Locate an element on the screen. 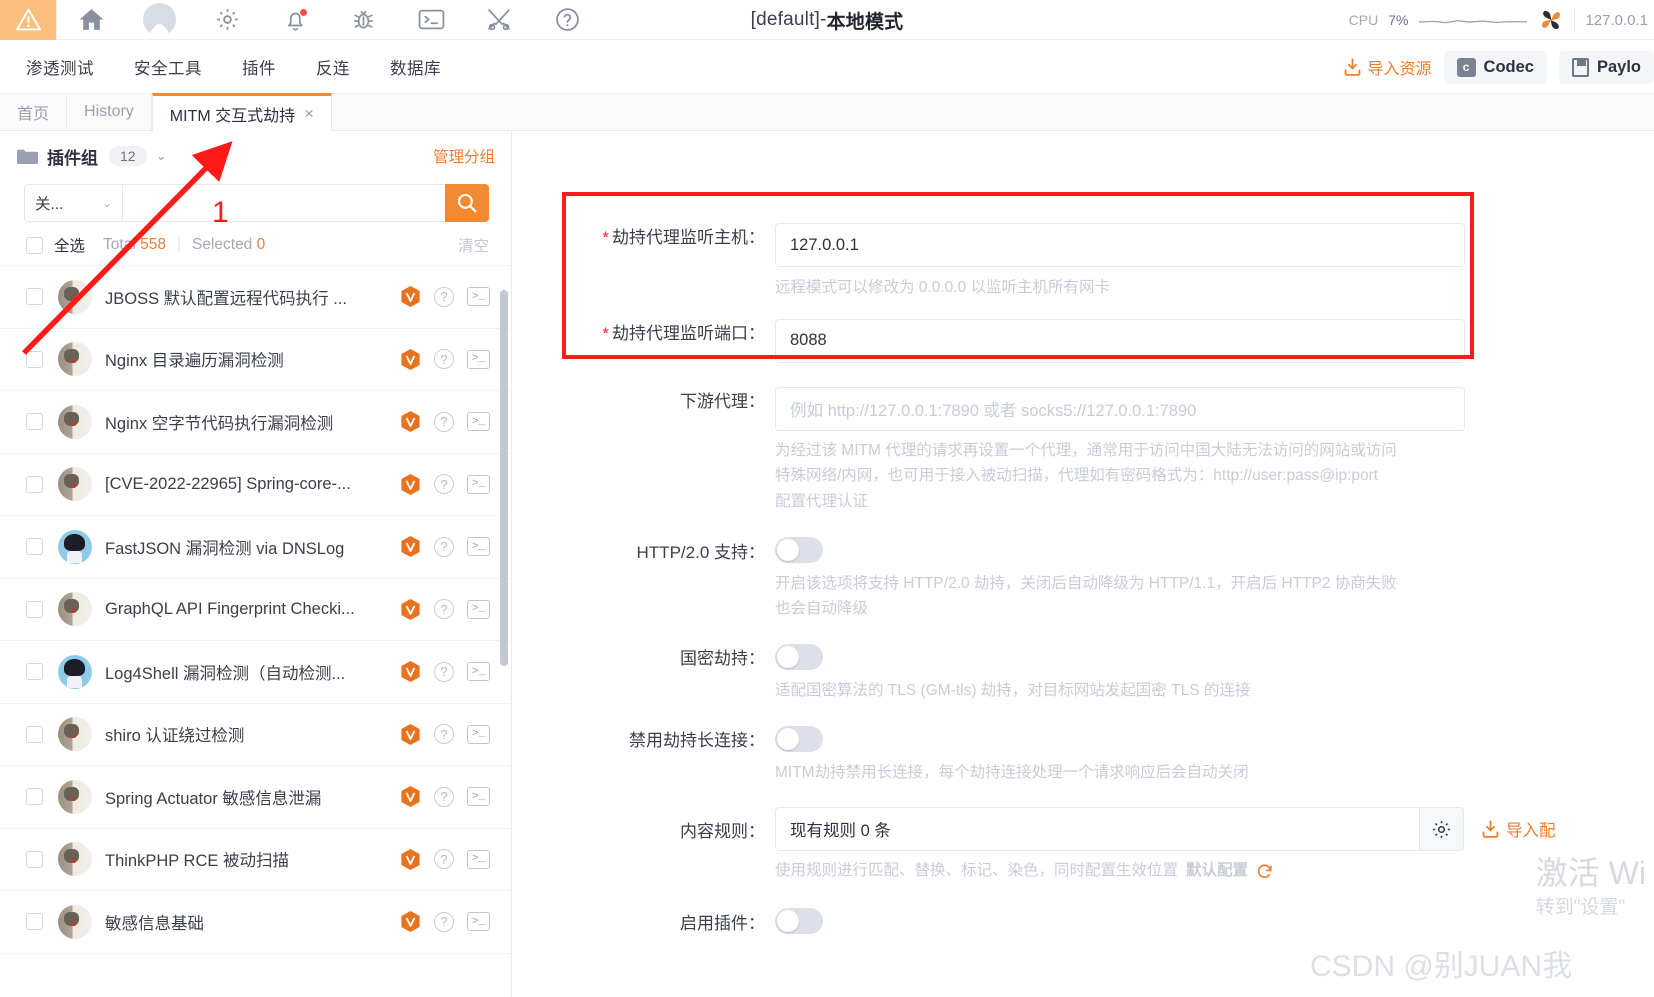 Image resolution: width=1654 pixels, height=997 pixels. terminal-icon is located at coordinates (431, 20).